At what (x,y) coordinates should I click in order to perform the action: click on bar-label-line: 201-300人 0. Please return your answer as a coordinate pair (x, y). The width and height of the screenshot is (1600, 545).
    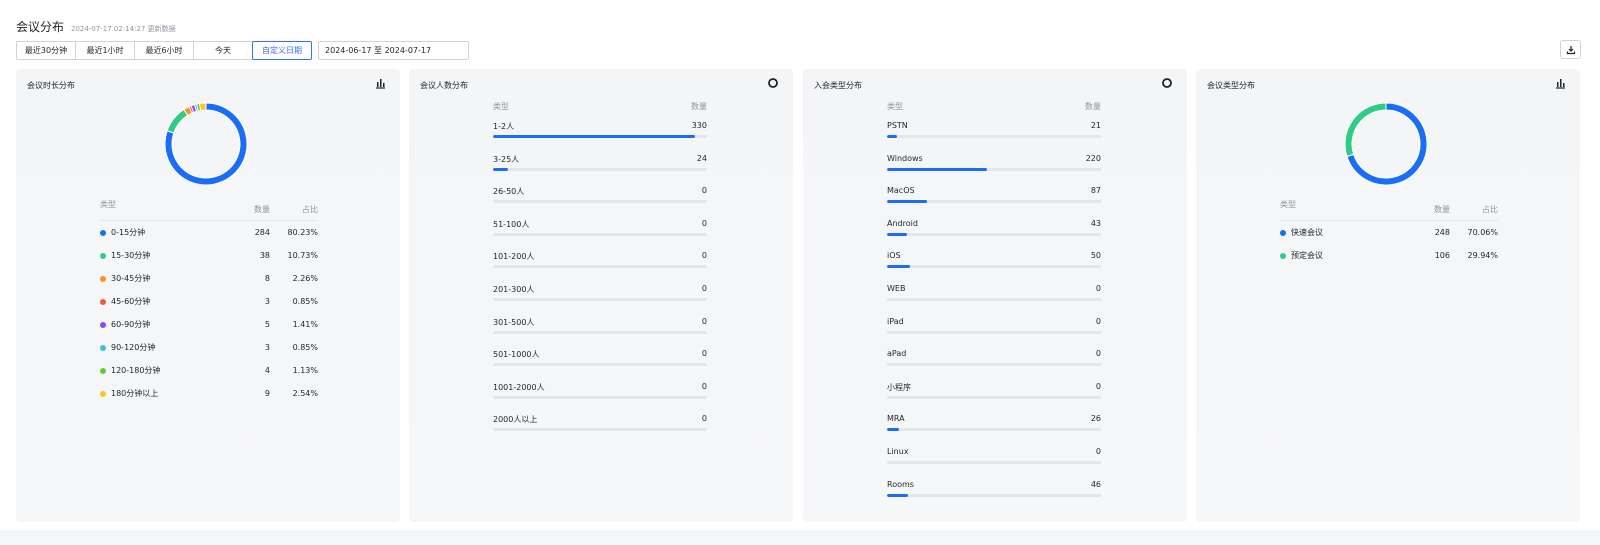
    Looking at the image, I should click on (600, 290).